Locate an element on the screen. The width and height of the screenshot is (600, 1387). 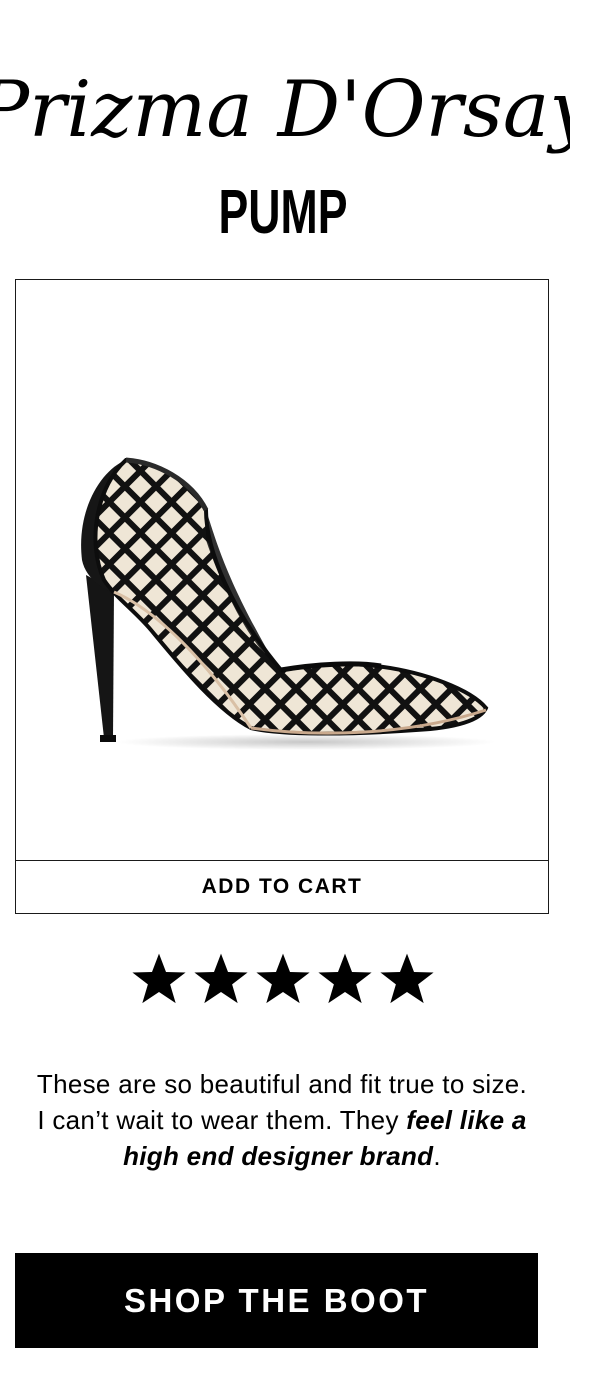
script-title: Prizma D'Orsay is located at coordinates (285, 110).